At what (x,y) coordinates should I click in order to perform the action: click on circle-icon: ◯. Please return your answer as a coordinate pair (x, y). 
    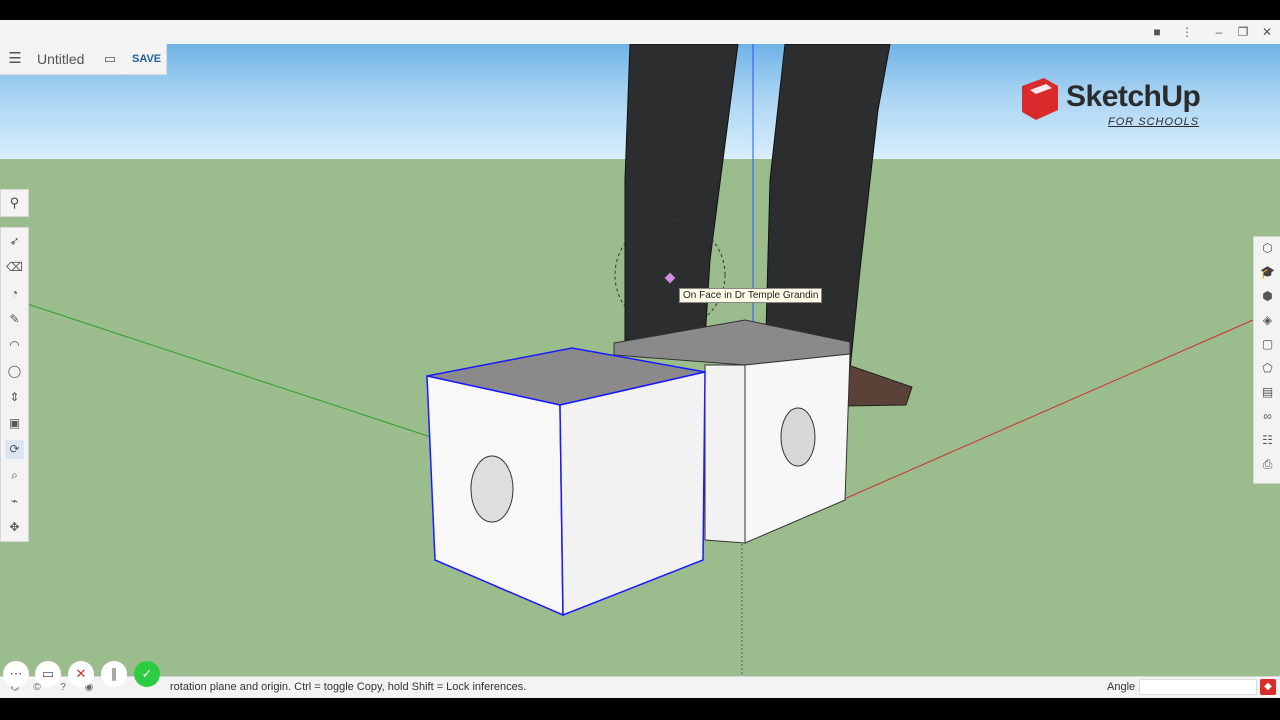
    Looking at the image, I should click on (14, 371).